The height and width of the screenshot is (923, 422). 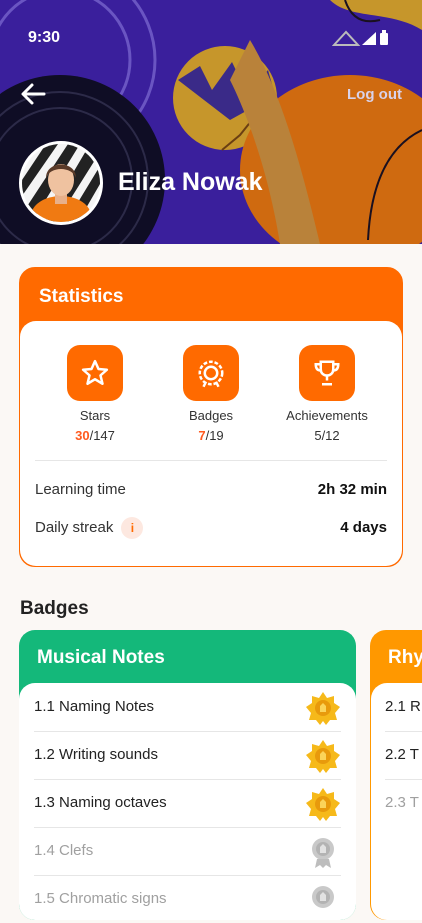 What do you see at coordinates (187, 755) in the screenshot?
I see `list-item: 1.2 Writing sounds` at bounding box center [187, 755].